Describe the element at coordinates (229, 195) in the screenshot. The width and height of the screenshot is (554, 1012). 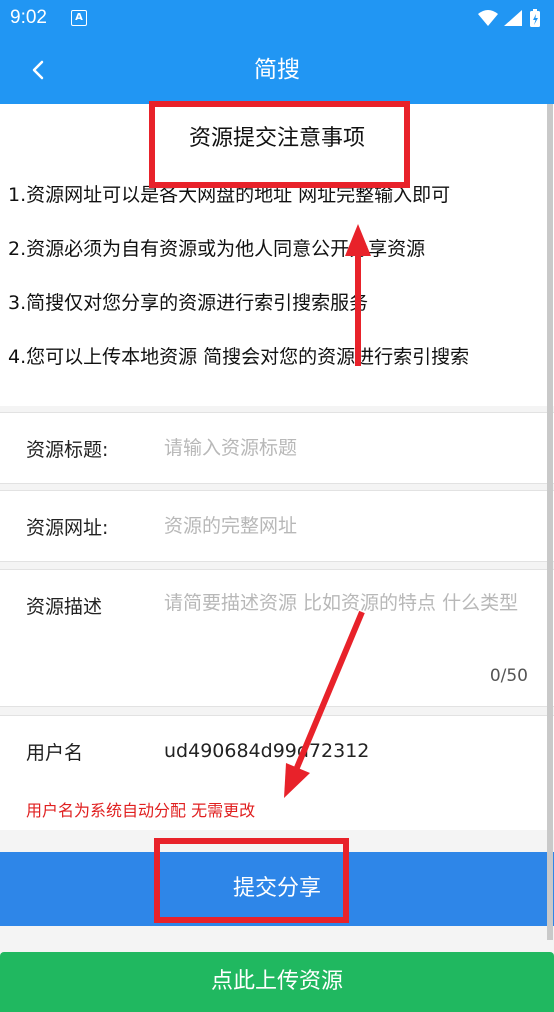
I see `notice-item: 1.资源网址可以是各大网盘的地址 网址完整输入即可` at that location.